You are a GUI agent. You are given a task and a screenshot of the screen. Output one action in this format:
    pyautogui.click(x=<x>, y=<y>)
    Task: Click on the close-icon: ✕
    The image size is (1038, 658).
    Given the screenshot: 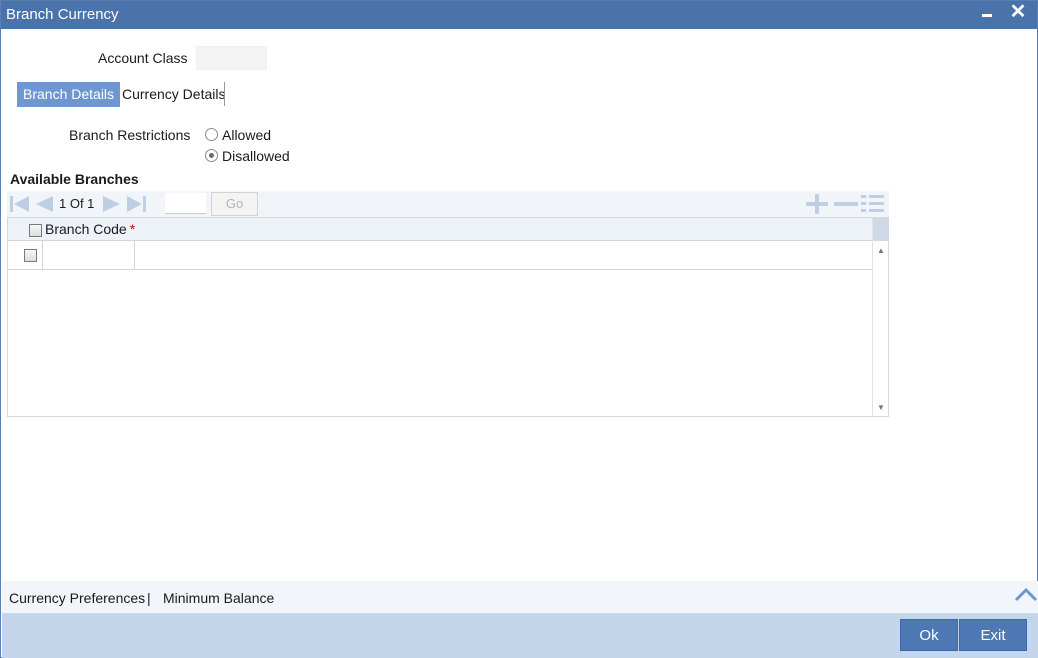 What is the action you would take?
    pyautogui.click(x=1018, y=12)
    